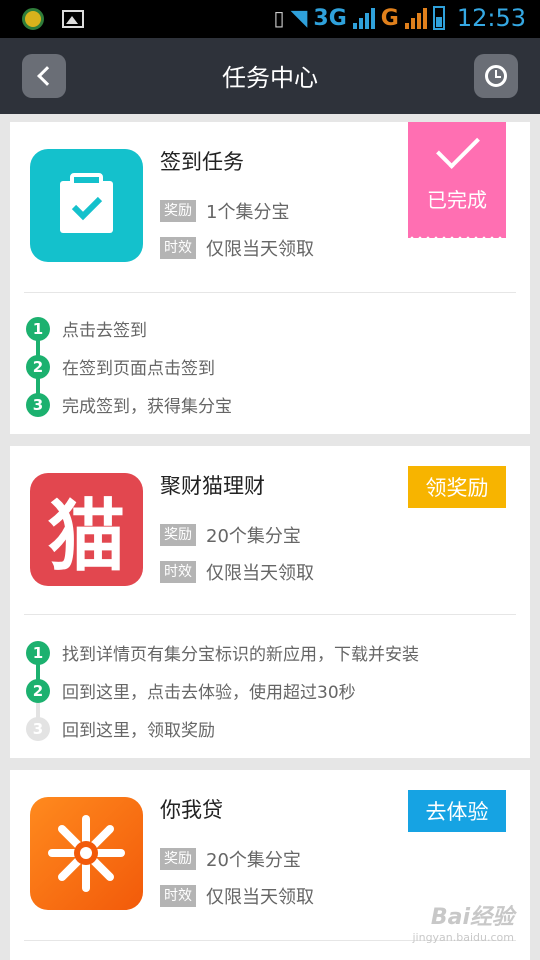 The image size is (540, 960). Describe the element at coordinates (279, 18) in the screenshot. I see `vibrate-icon: ▯` at that location.